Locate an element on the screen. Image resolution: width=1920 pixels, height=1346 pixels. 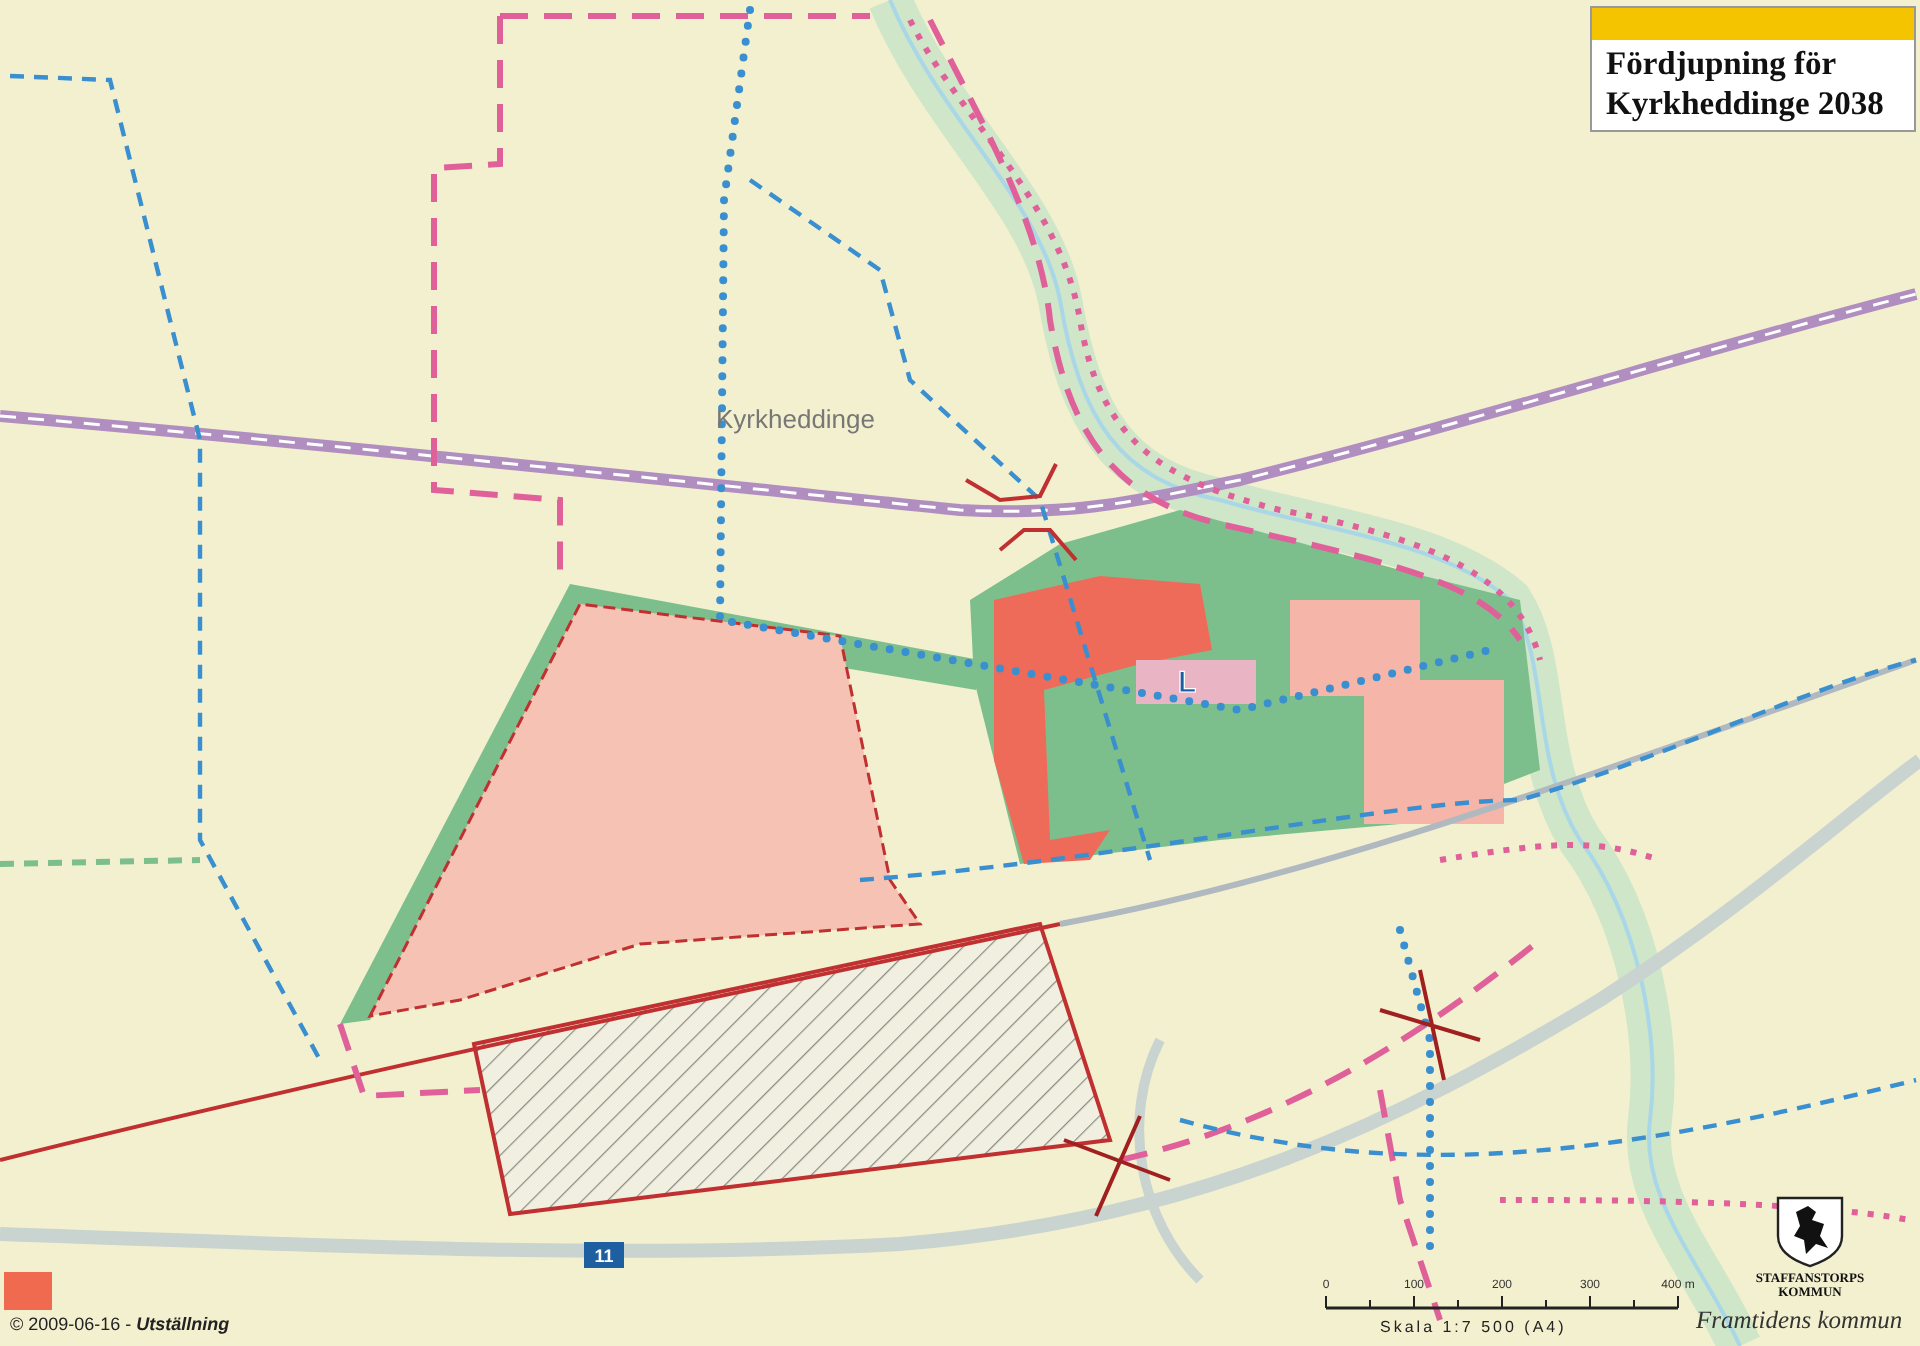
scale-caption: Skala 1:7 500 (A4) is located at coordinates (1473, 1327).